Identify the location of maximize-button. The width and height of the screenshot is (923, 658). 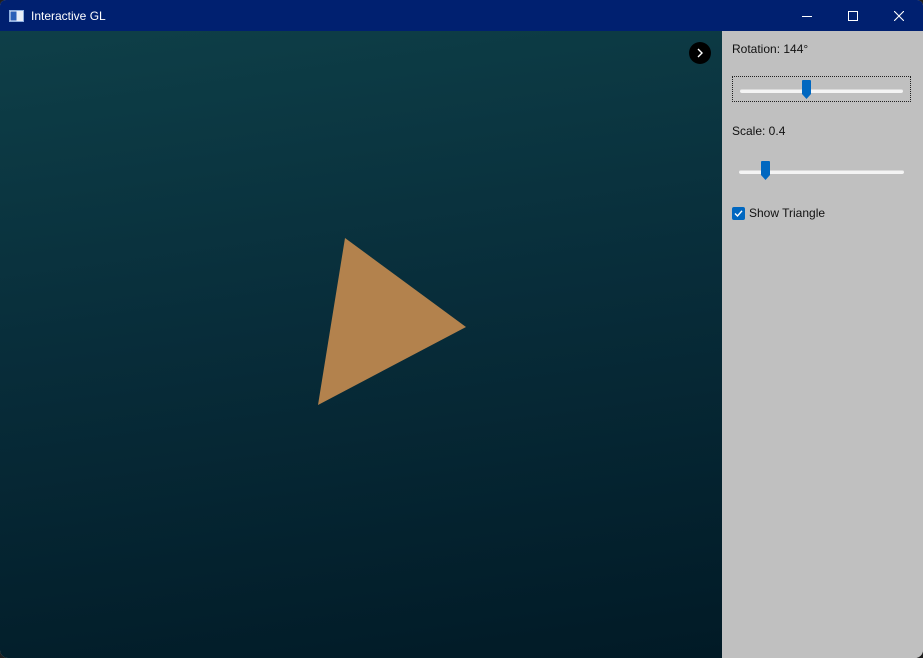
(853, 15).